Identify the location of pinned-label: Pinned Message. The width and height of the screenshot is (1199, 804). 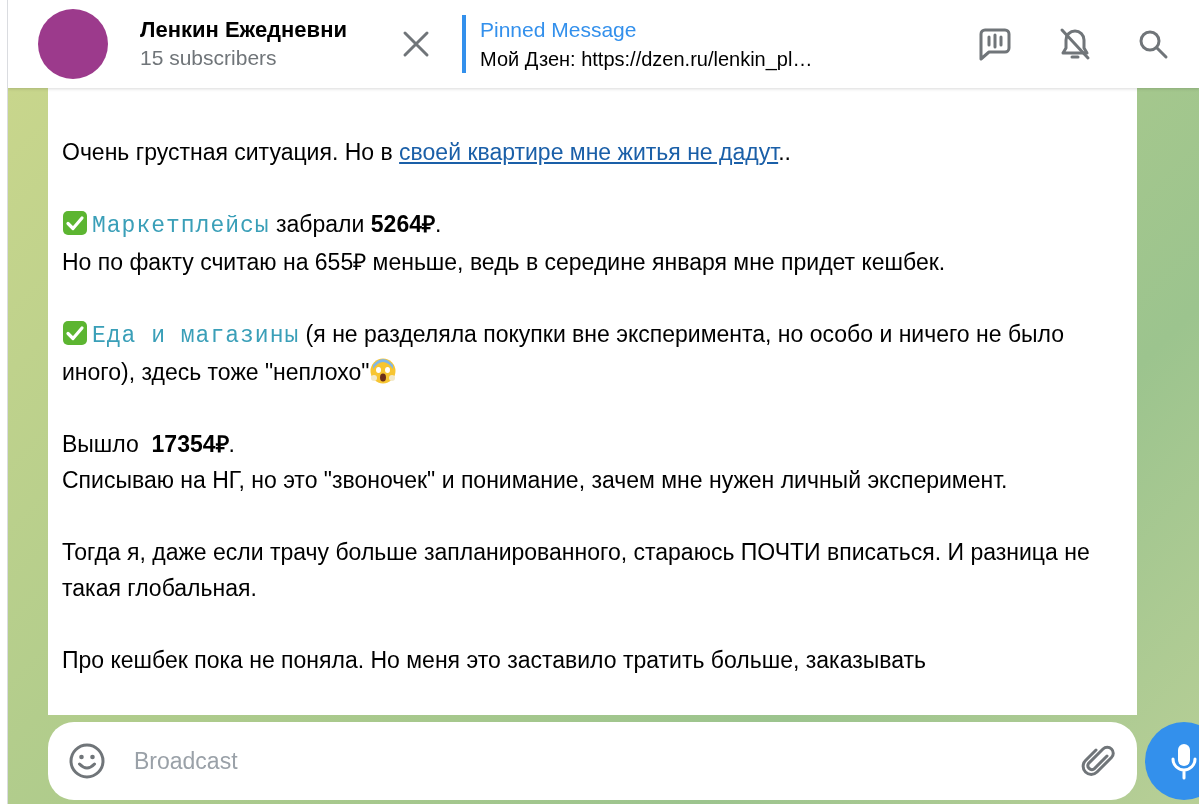
(559, 30).